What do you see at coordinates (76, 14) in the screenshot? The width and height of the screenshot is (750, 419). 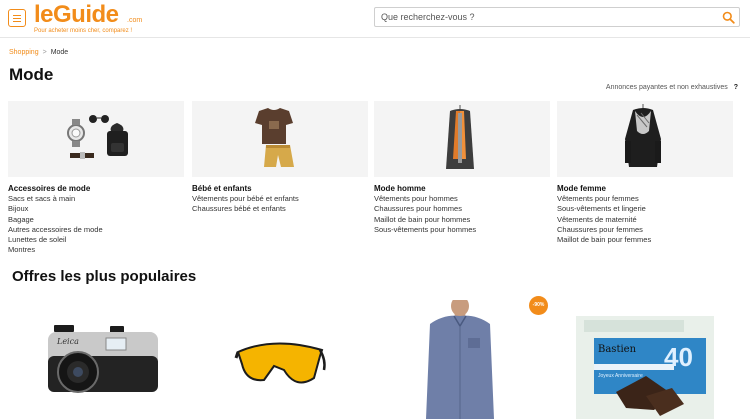 I see `logo-text: leGuide` at bounding box center [76, 14].